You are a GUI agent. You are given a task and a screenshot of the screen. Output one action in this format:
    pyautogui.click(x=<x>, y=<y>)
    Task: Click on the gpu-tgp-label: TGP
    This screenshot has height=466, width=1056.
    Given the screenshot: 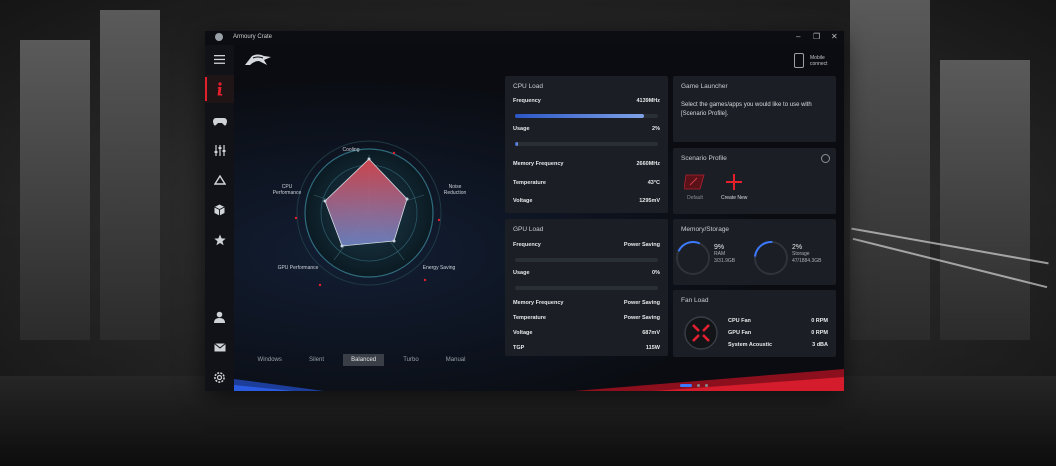 What is the action you would take?
    pyautogui.click(x=519, y=348)
    